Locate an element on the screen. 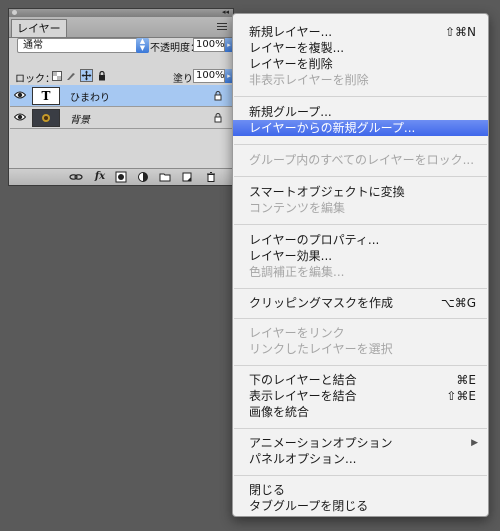 Image resolution: width=500 pixels, height=531 pixels. sunflower-thumbnail-icon is located at coordinates (46, 118).